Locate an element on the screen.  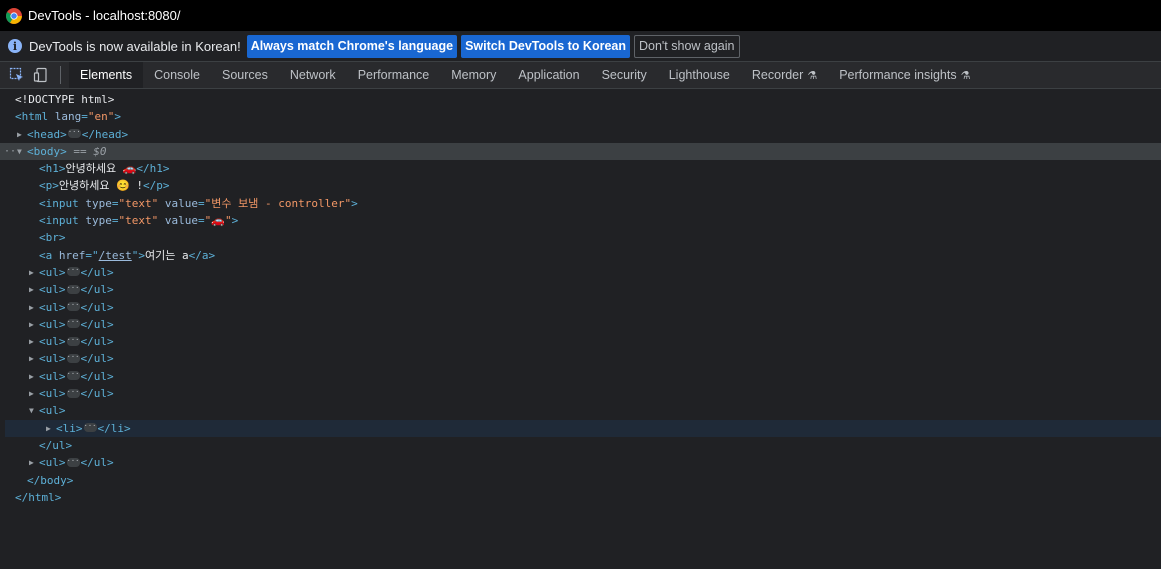
doctype-text: <!DOCTYPE html> is located at coordinates (65, 99).